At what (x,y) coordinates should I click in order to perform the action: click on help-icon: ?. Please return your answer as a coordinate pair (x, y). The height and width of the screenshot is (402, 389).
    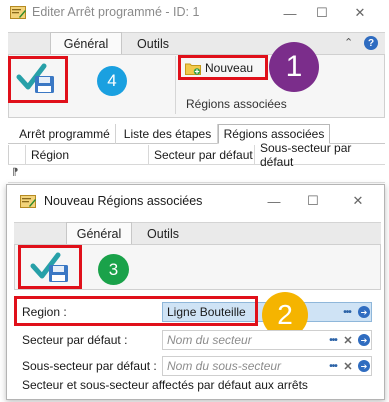
    Looking at the image, I should click on (371, 43).